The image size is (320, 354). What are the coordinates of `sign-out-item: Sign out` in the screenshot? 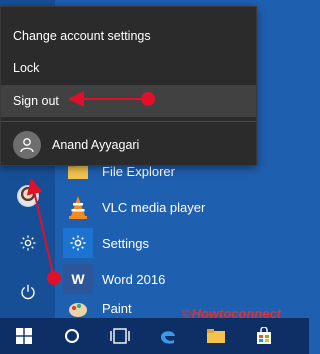 It's located at (128, 101).